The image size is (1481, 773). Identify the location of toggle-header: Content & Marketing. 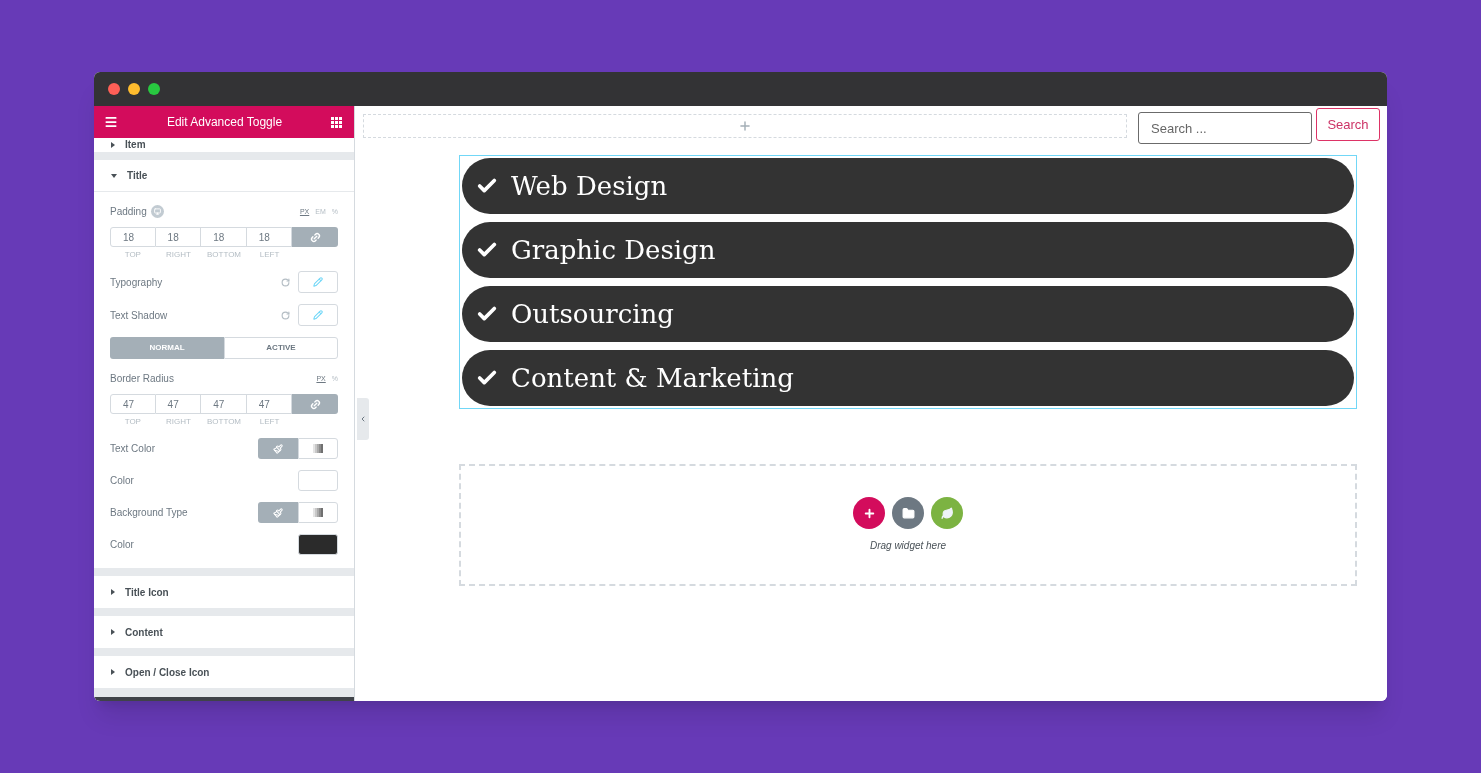
(908, 378).